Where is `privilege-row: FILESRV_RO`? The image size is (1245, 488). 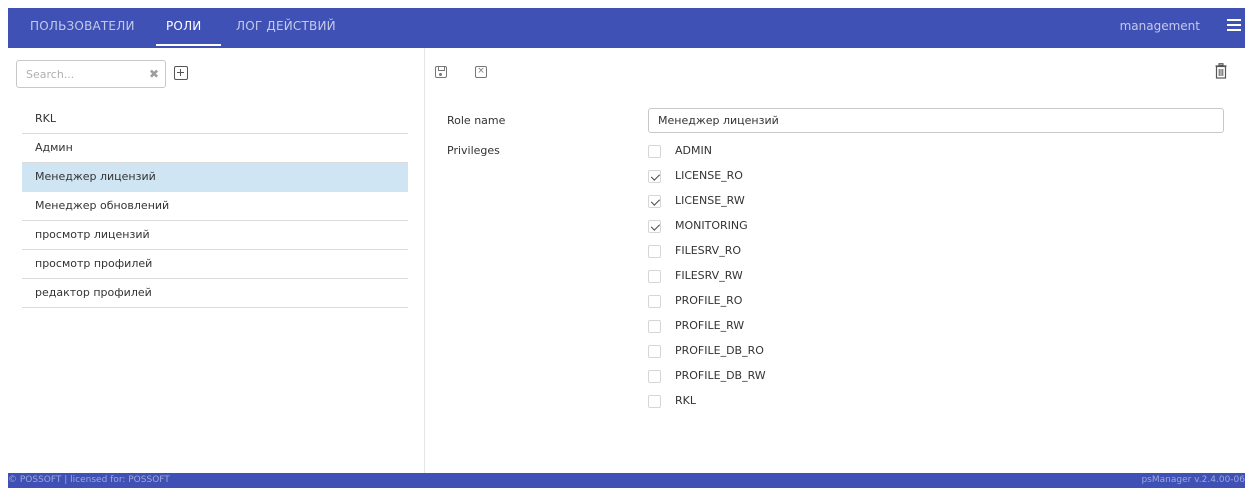 privilege-row: FILESRV_RO is located at coordinates (798, 250).